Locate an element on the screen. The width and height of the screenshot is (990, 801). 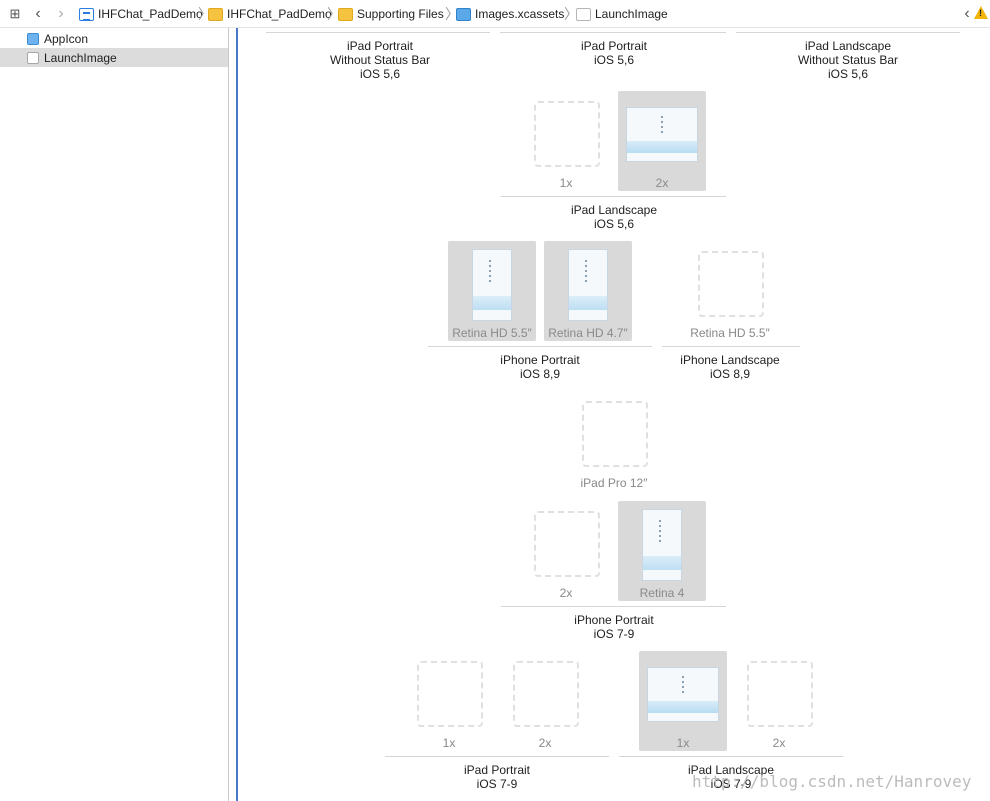
watermark-text: http://blog.csdn.net/Hanrovey is located at coordinates (832, 781).